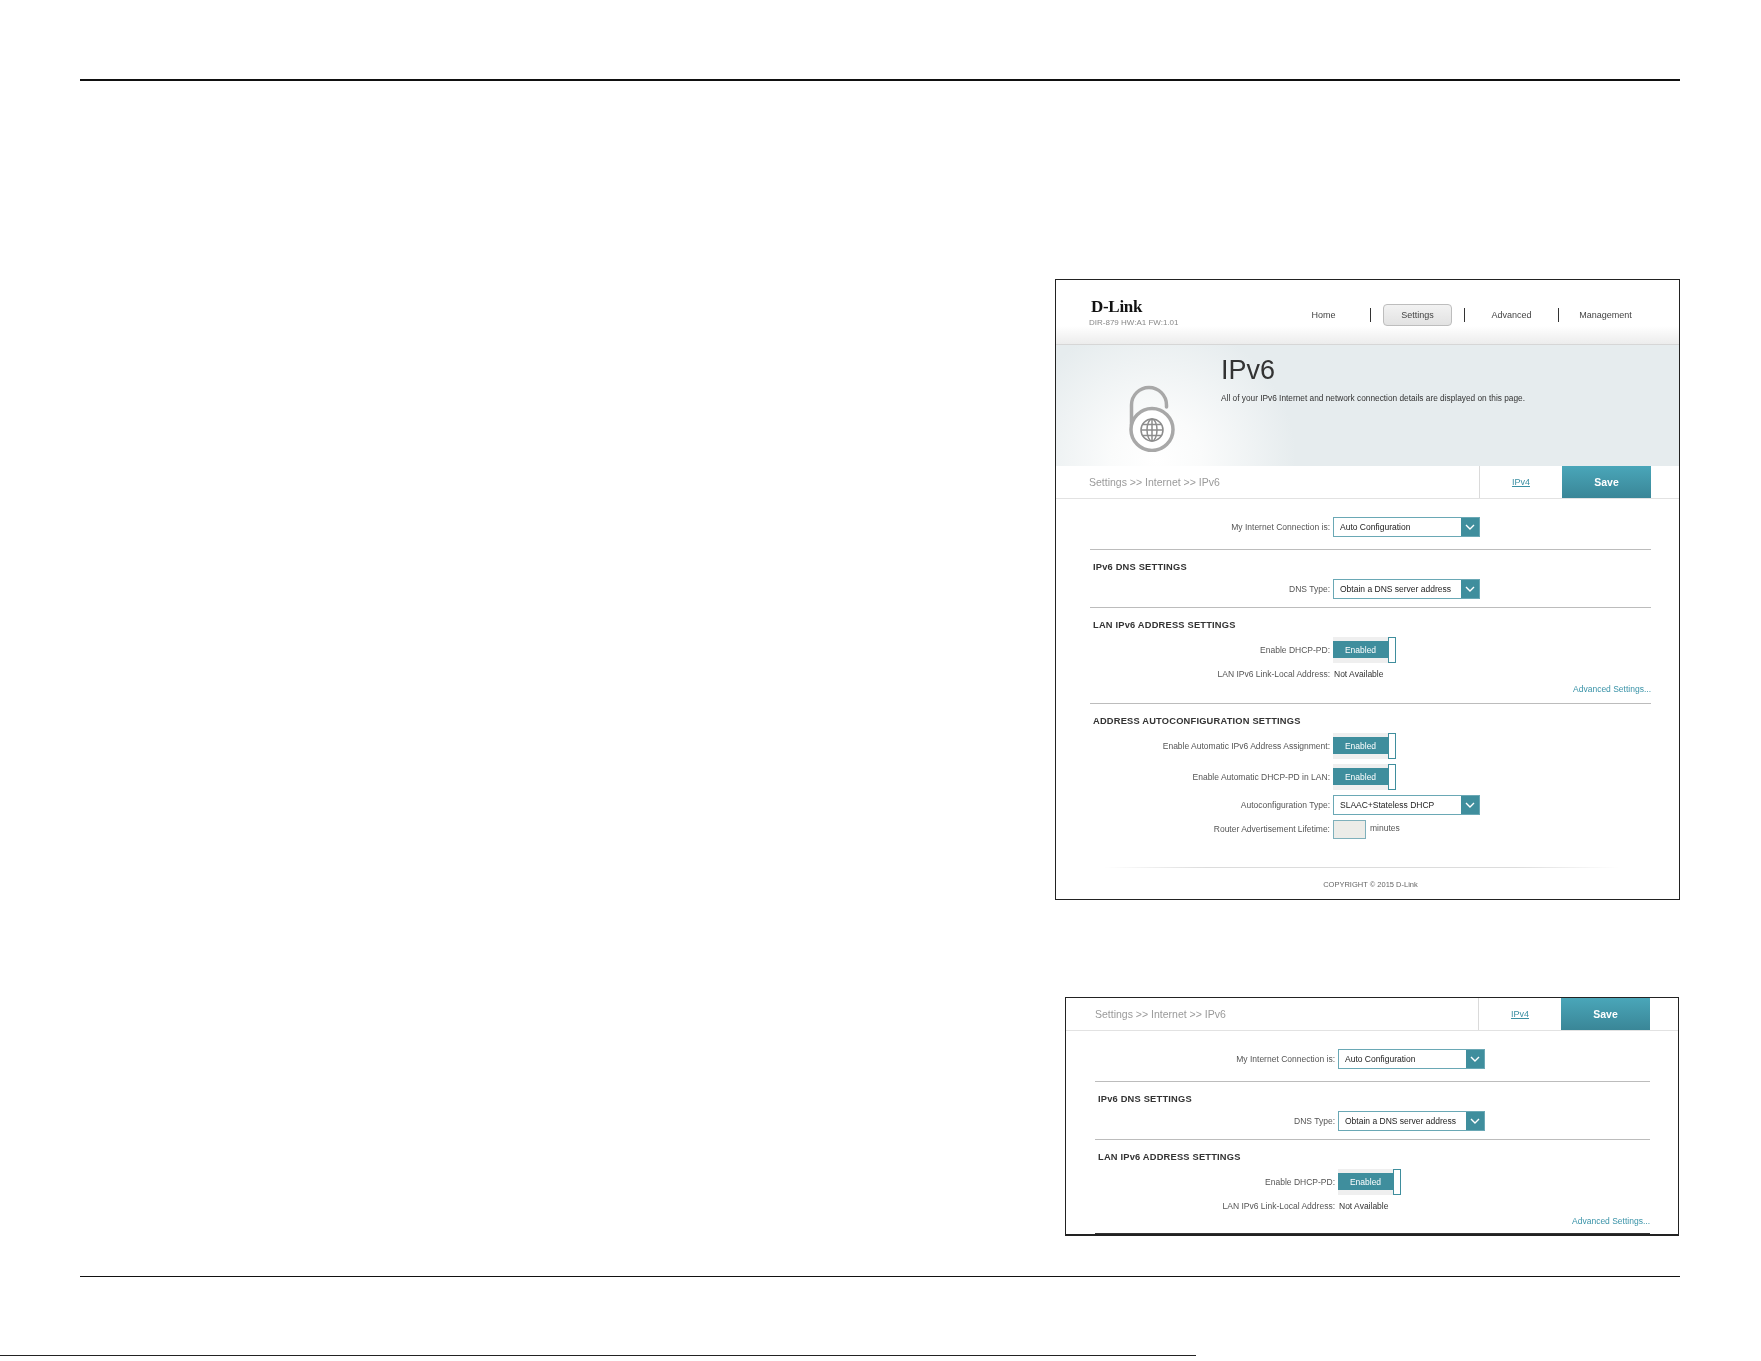  What do you see at coordinates (1417, 314) in the screenshot?
I see `nav-tab: Settings` at bounding box center [1417, 314].